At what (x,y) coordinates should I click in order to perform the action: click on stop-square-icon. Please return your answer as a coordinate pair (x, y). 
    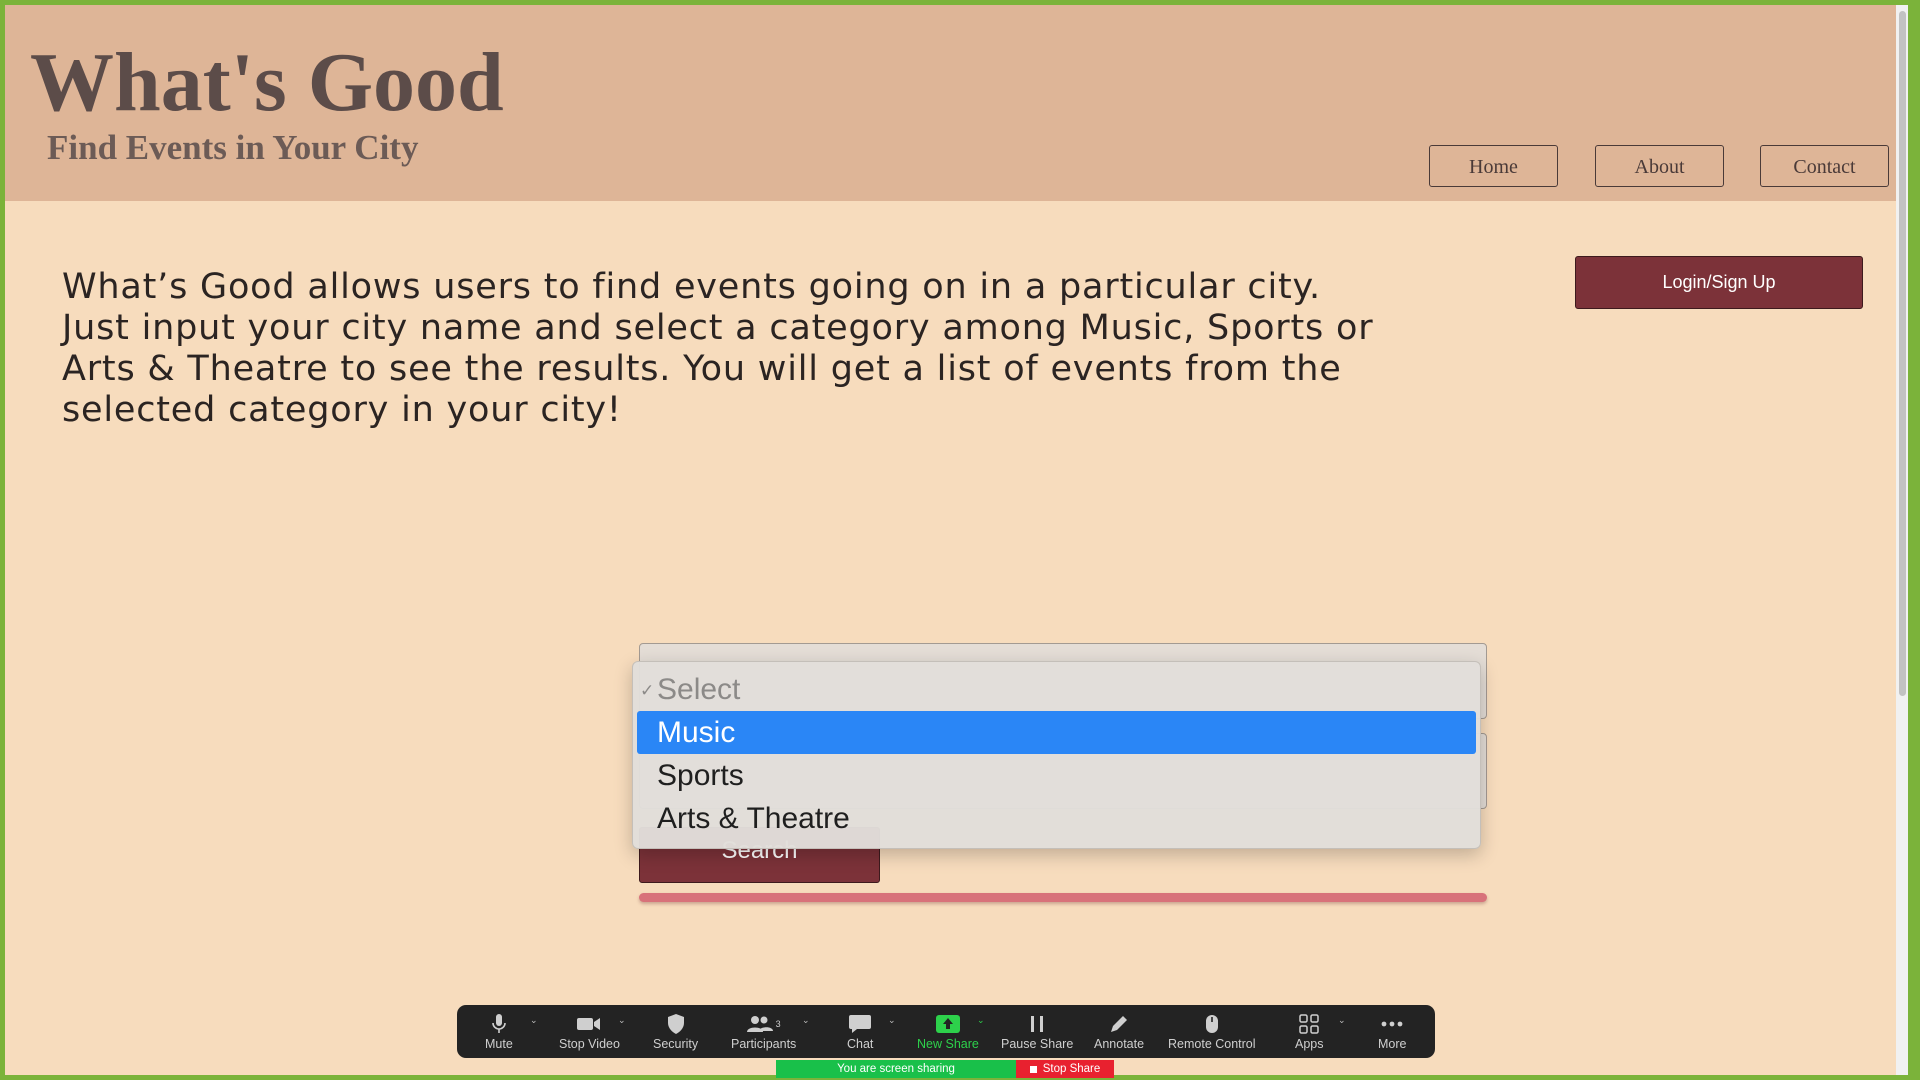
    Looking at the image, I should click on (1033, 1069).